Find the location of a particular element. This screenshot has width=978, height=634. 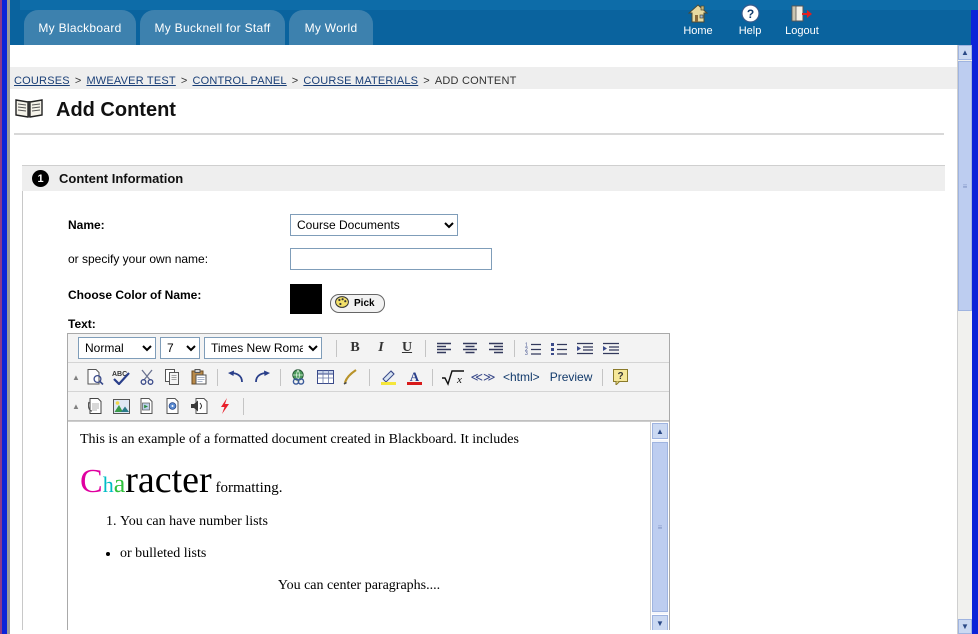

insert-audio-icon is located at coordinates (199, 406).